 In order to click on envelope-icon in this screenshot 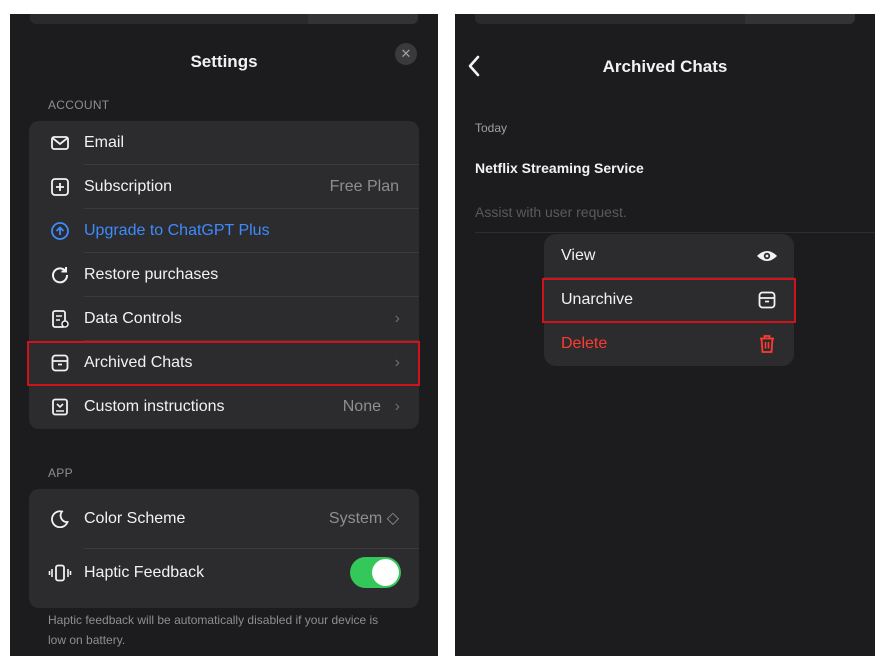, I will do `click(60, 143)`.